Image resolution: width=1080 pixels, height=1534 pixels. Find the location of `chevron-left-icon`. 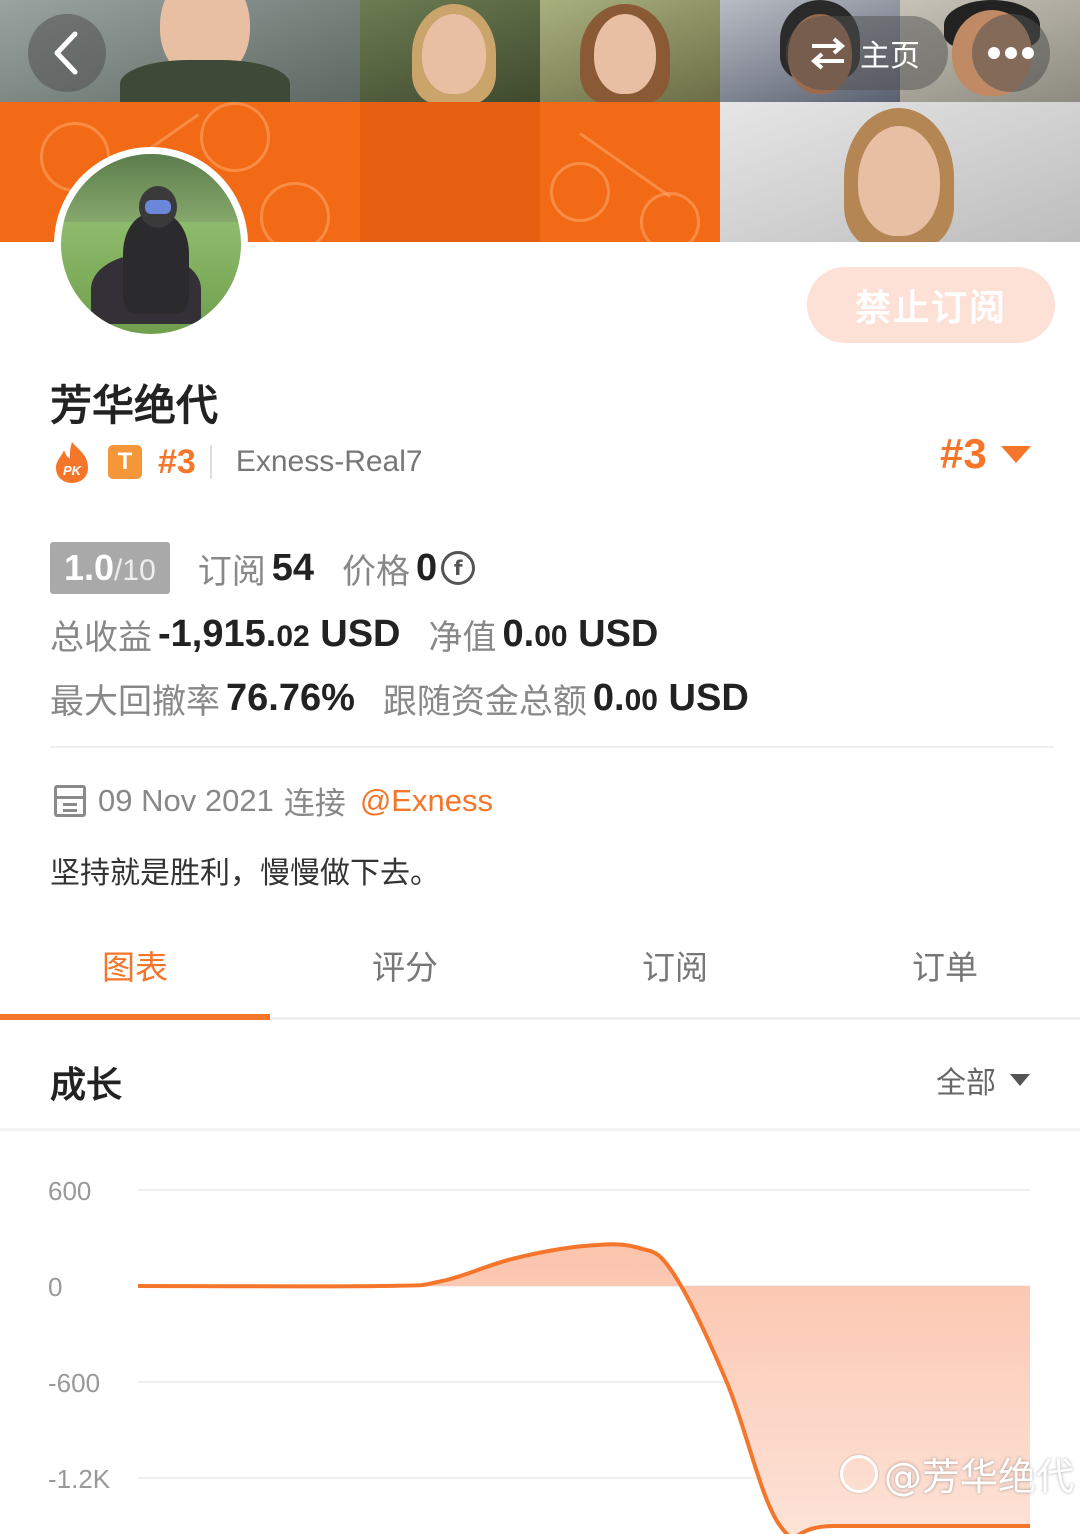

chevron-left-icon is located at coordinates (66, 53).